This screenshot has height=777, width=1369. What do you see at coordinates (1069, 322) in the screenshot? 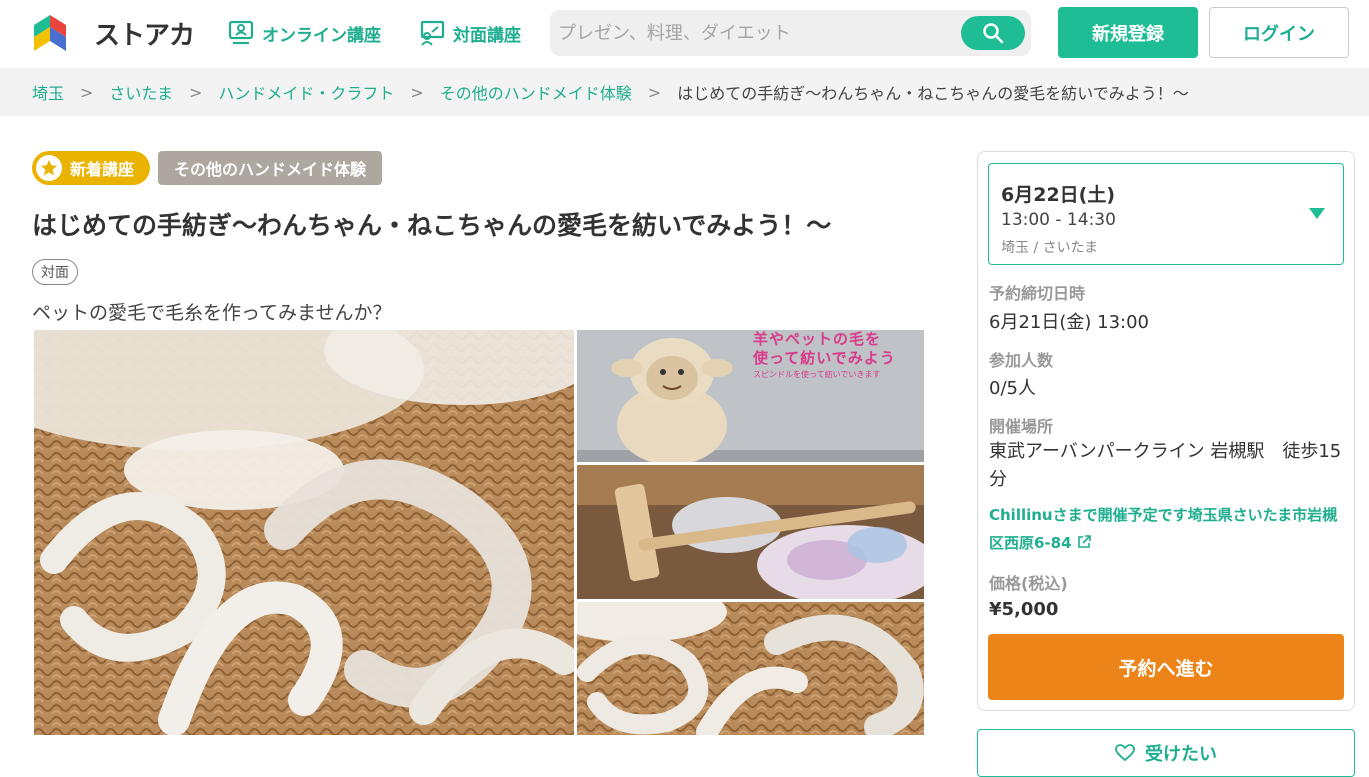
I see `deadline-value: 6月21日(金) 13:00` at bounding box center [1069, 322].